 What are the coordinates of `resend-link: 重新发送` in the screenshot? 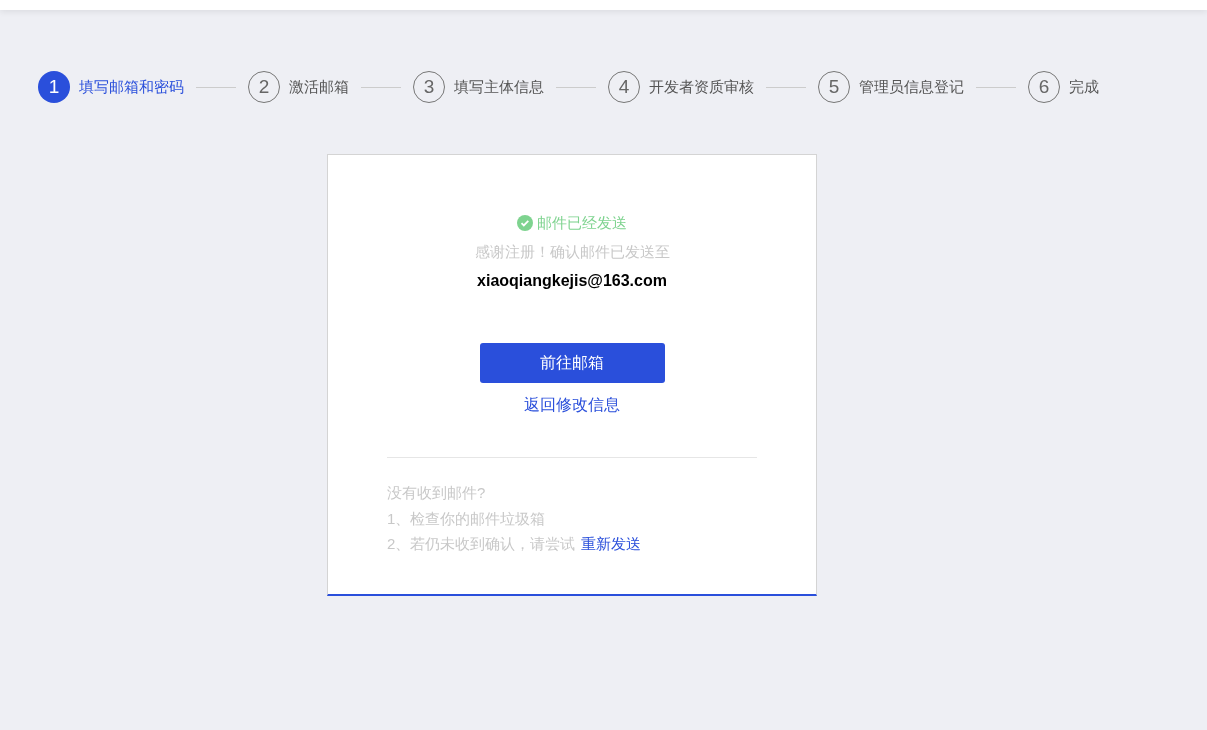 It's located at (611, 544).